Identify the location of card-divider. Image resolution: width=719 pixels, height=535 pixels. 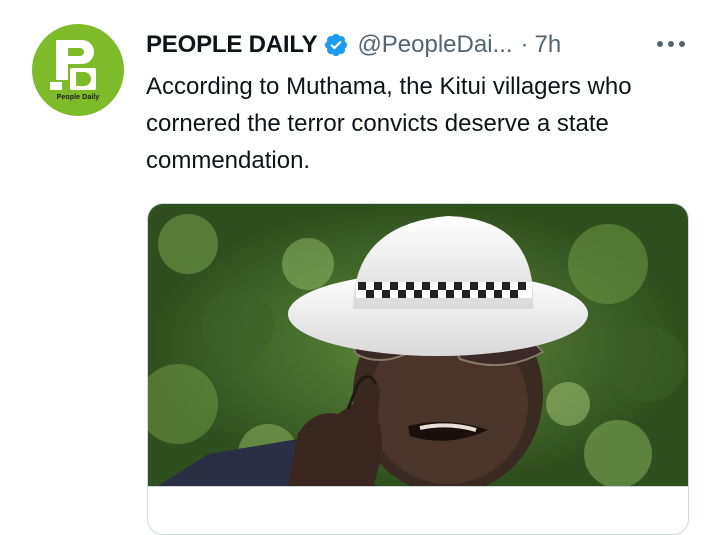
(418, 486).